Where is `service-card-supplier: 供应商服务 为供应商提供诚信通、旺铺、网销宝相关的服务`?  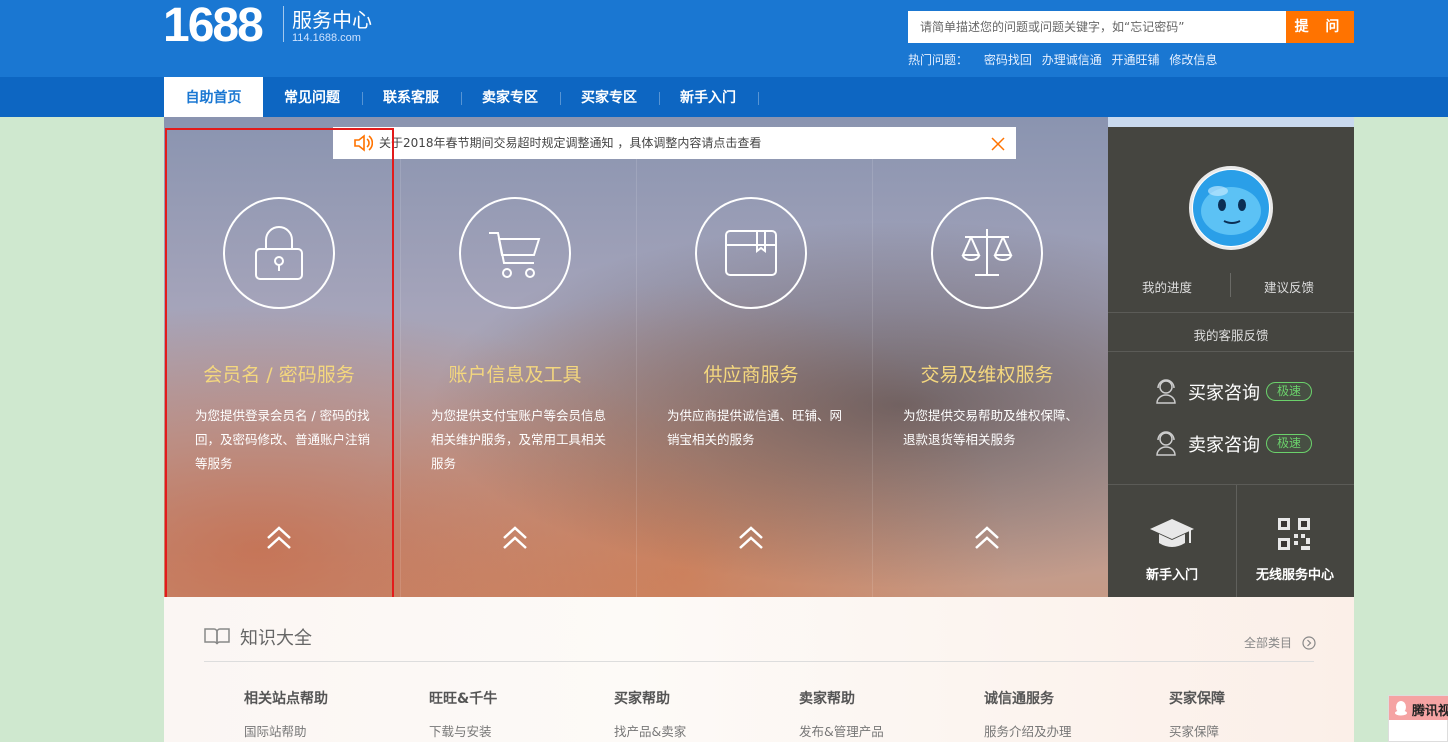 service-card-supplier: 供应商服务 为供应商提供诚信通、旺铺、网销宝相关的服务 is located at coordinates (754, 362).